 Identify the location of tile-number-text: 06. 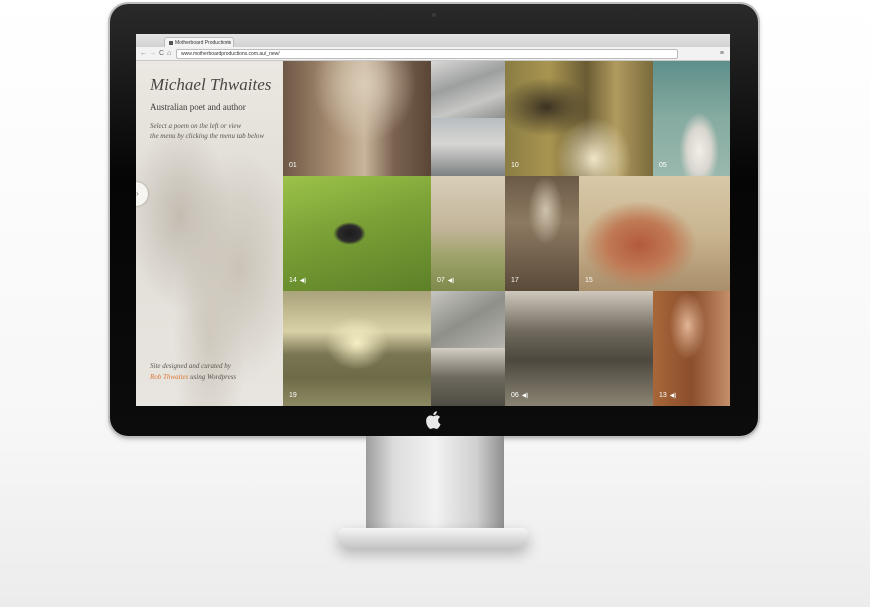
(515, 395).